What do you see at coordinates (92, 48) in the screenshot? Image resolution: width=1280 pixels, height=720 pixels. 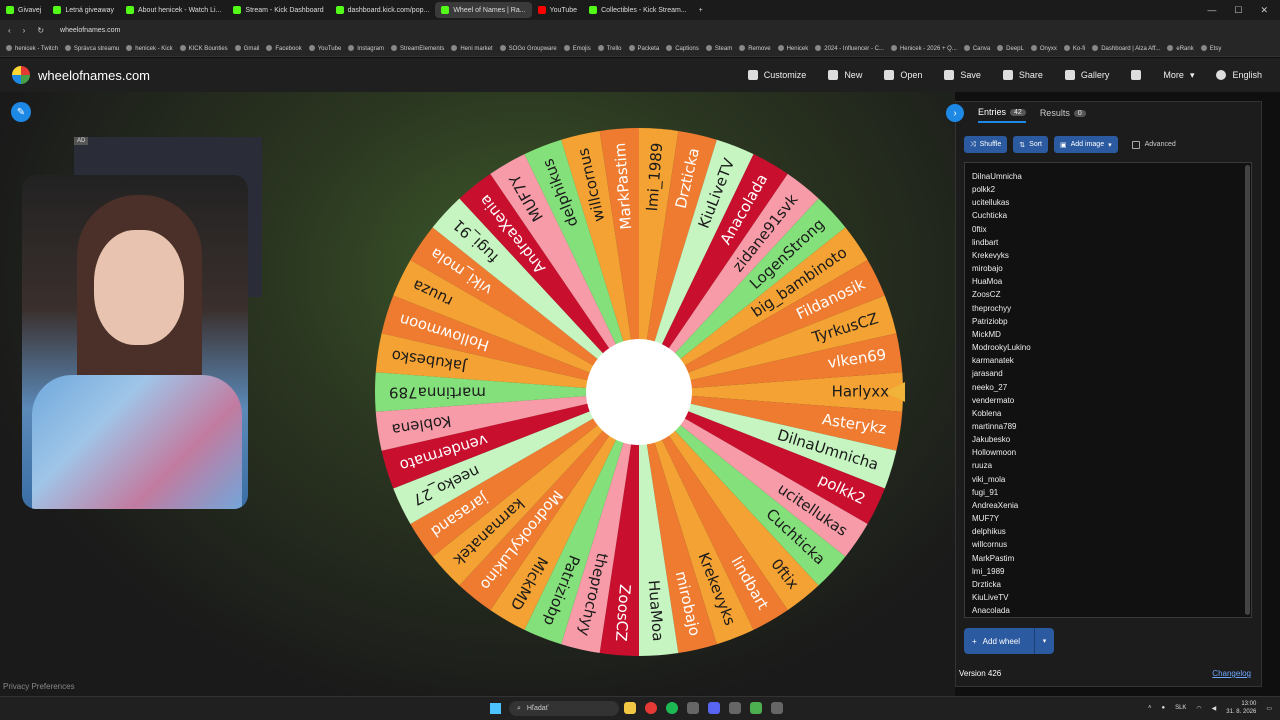 I see `bookmark: Správca streamu` at bounding box center [92, 48].